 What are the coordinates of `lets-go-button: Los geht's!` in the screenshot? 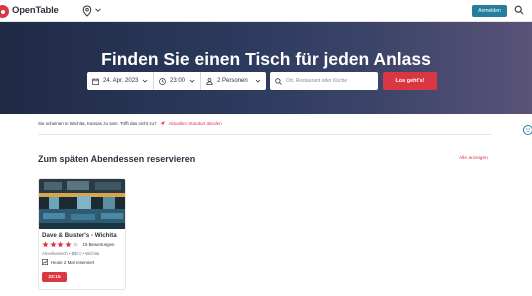 It's located at (410, 81).